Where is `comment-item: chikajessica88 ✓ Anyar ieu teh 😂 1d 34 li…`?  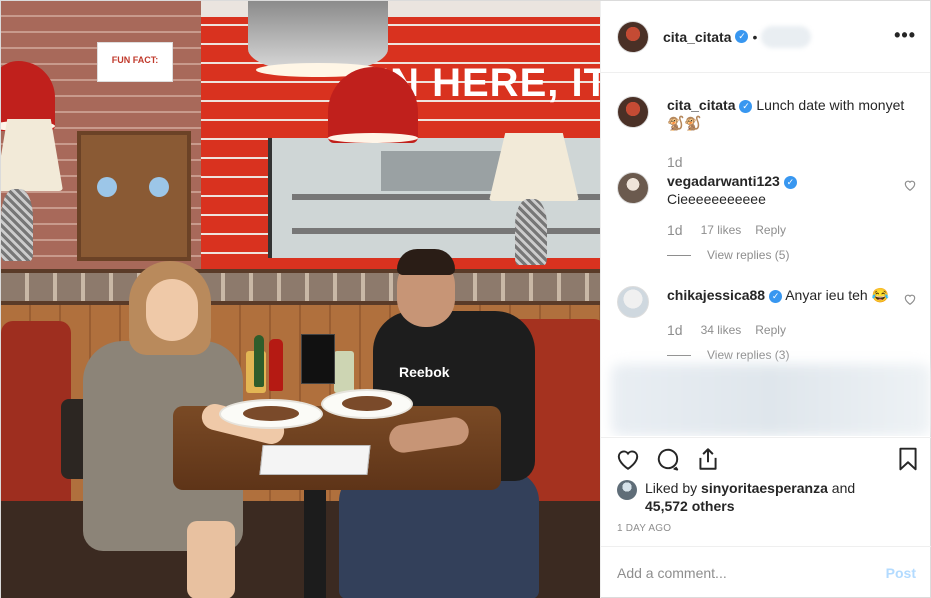 comment-item: chikajessica88 ✓ Anyar ieu teh 😂 1d 34 li… is located at coordinates (767, 324).